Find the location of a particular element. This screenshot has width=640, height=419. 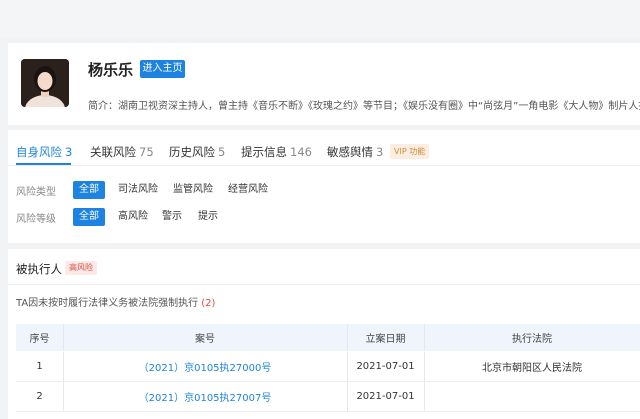

top-bar is located at coordinates (320, 19).